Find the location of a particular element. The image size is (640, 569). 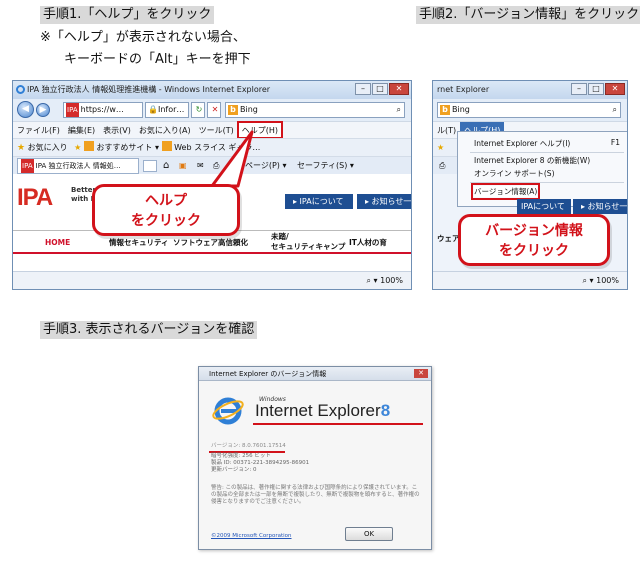

nav-software: ソフトウェア高信頼化 is located at coordinates (210, 242).